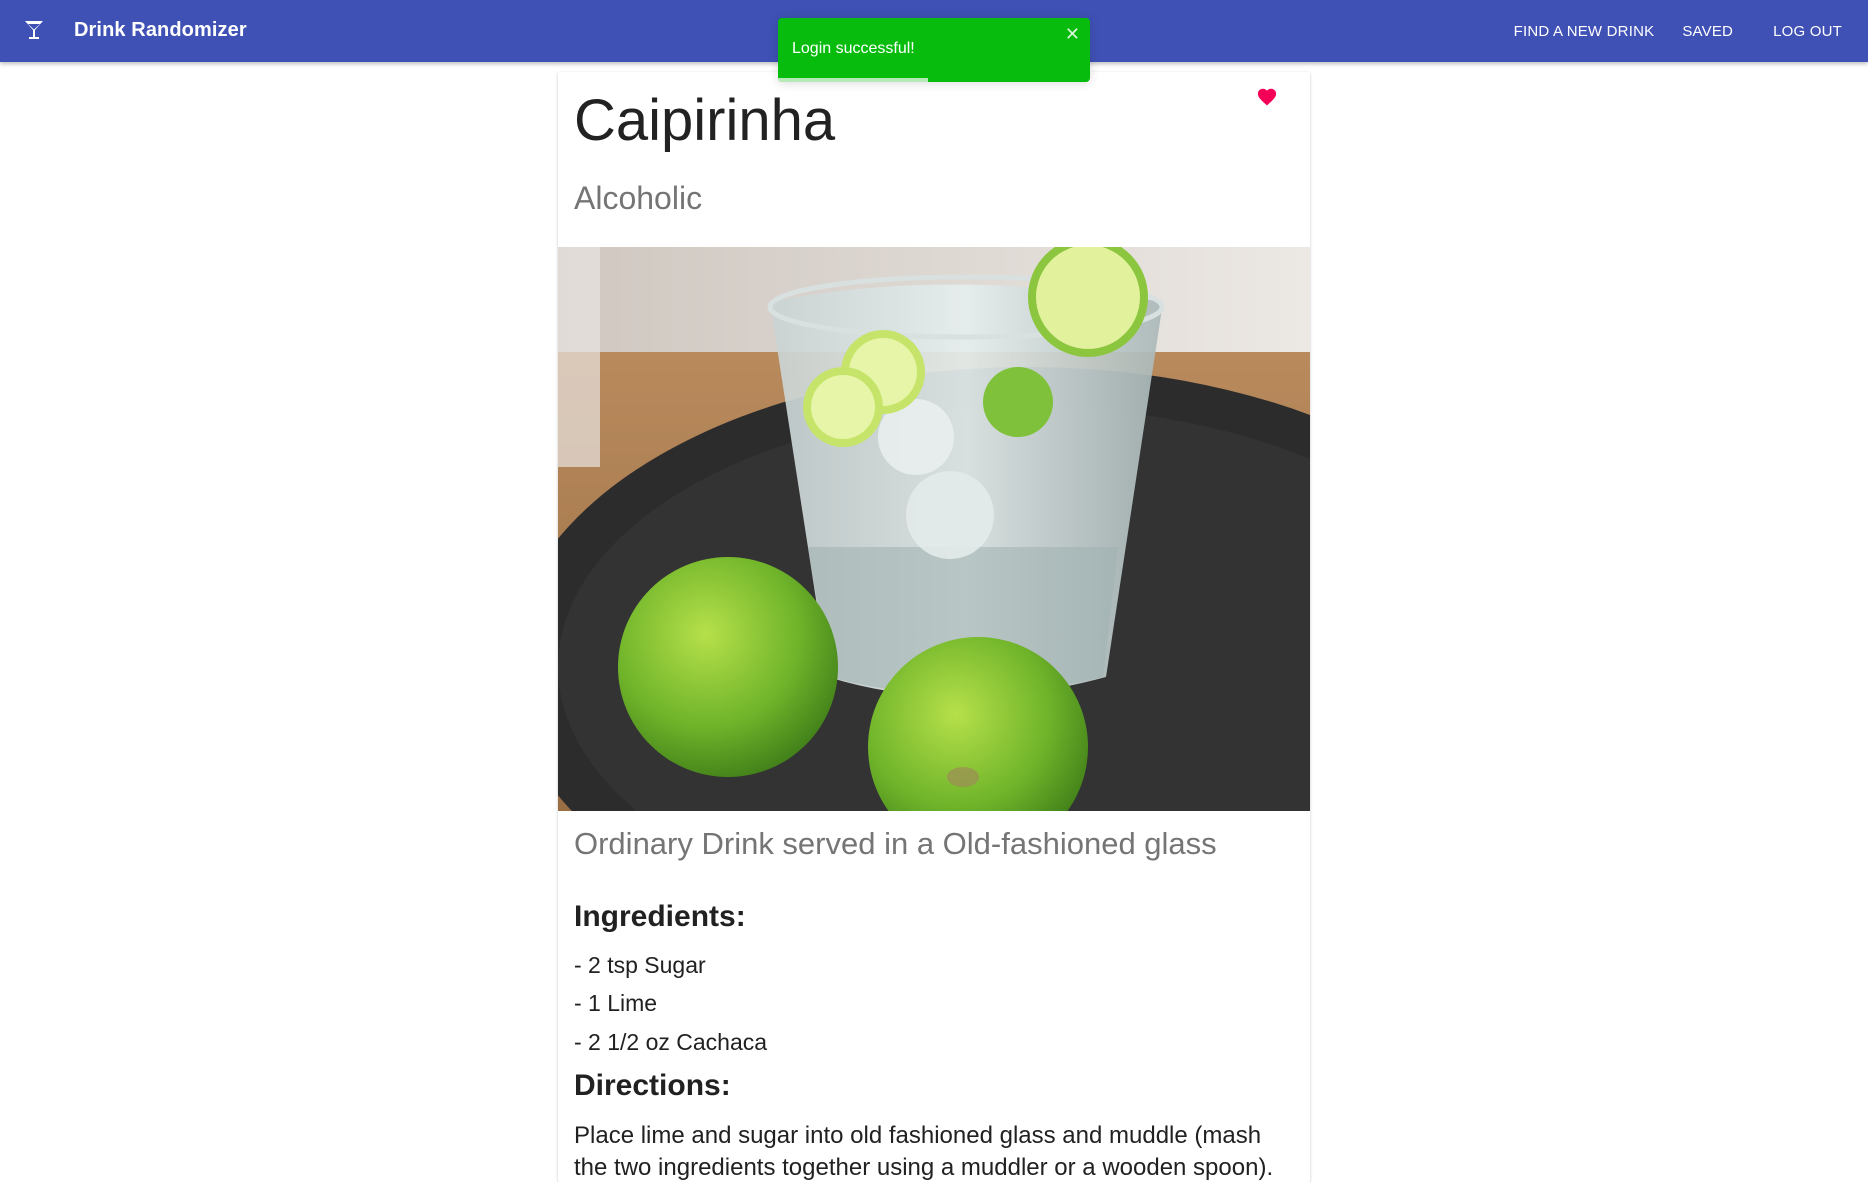 The image size is (1868, 1182). Describe the element at coordinates (671, 1042) in the screenshot. I see `ingredient-item: - 2 1/2 oz Cachaca` at that location.